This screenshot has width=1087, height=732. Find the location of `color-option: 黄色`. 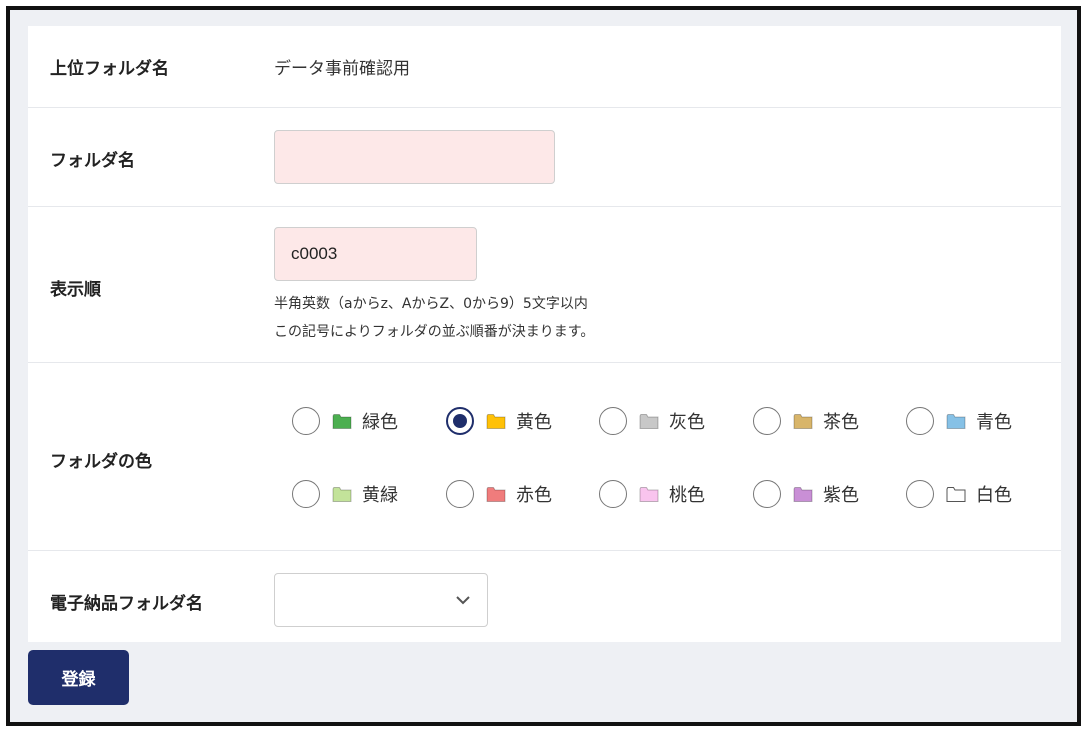

color-option: 黄色 is located at coordinates (499, 421).